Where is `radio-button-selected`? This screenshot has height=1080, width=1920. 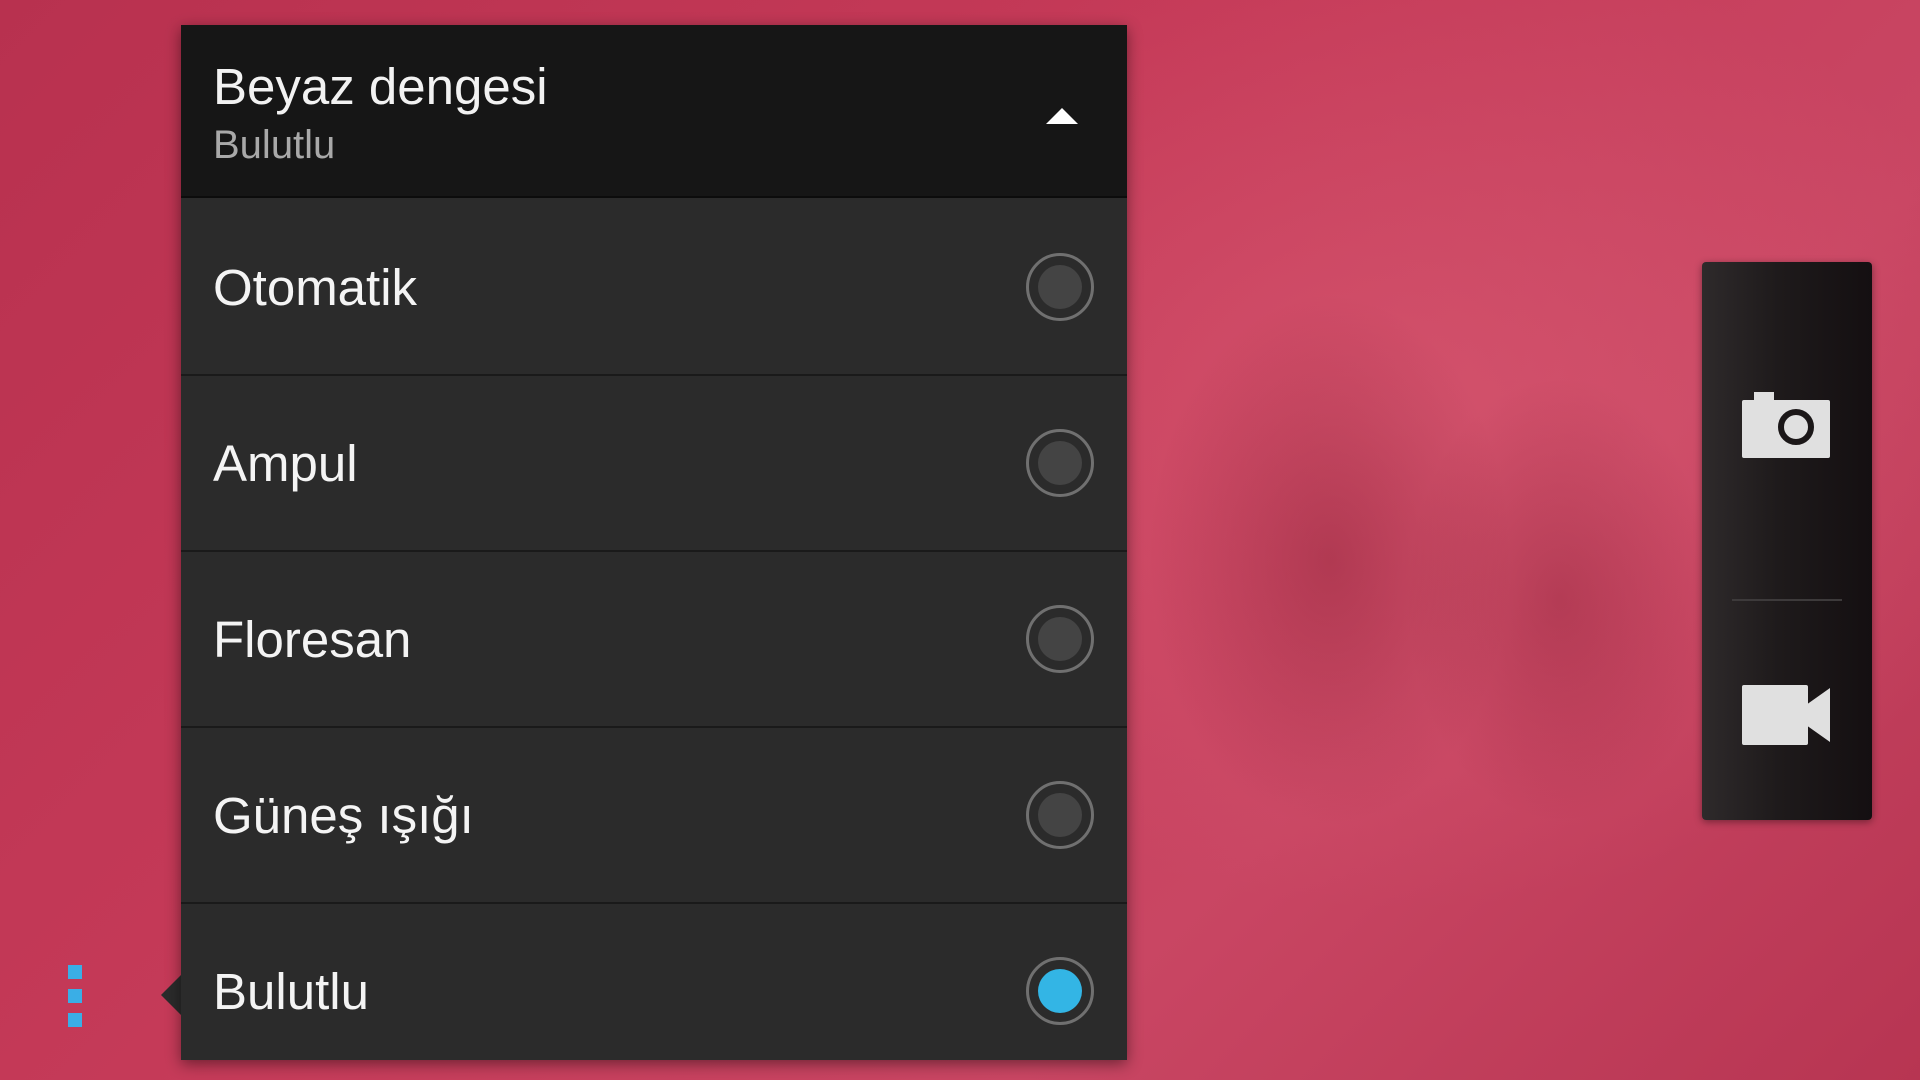 radio-button-selected is located at coordinates (1060, 991).